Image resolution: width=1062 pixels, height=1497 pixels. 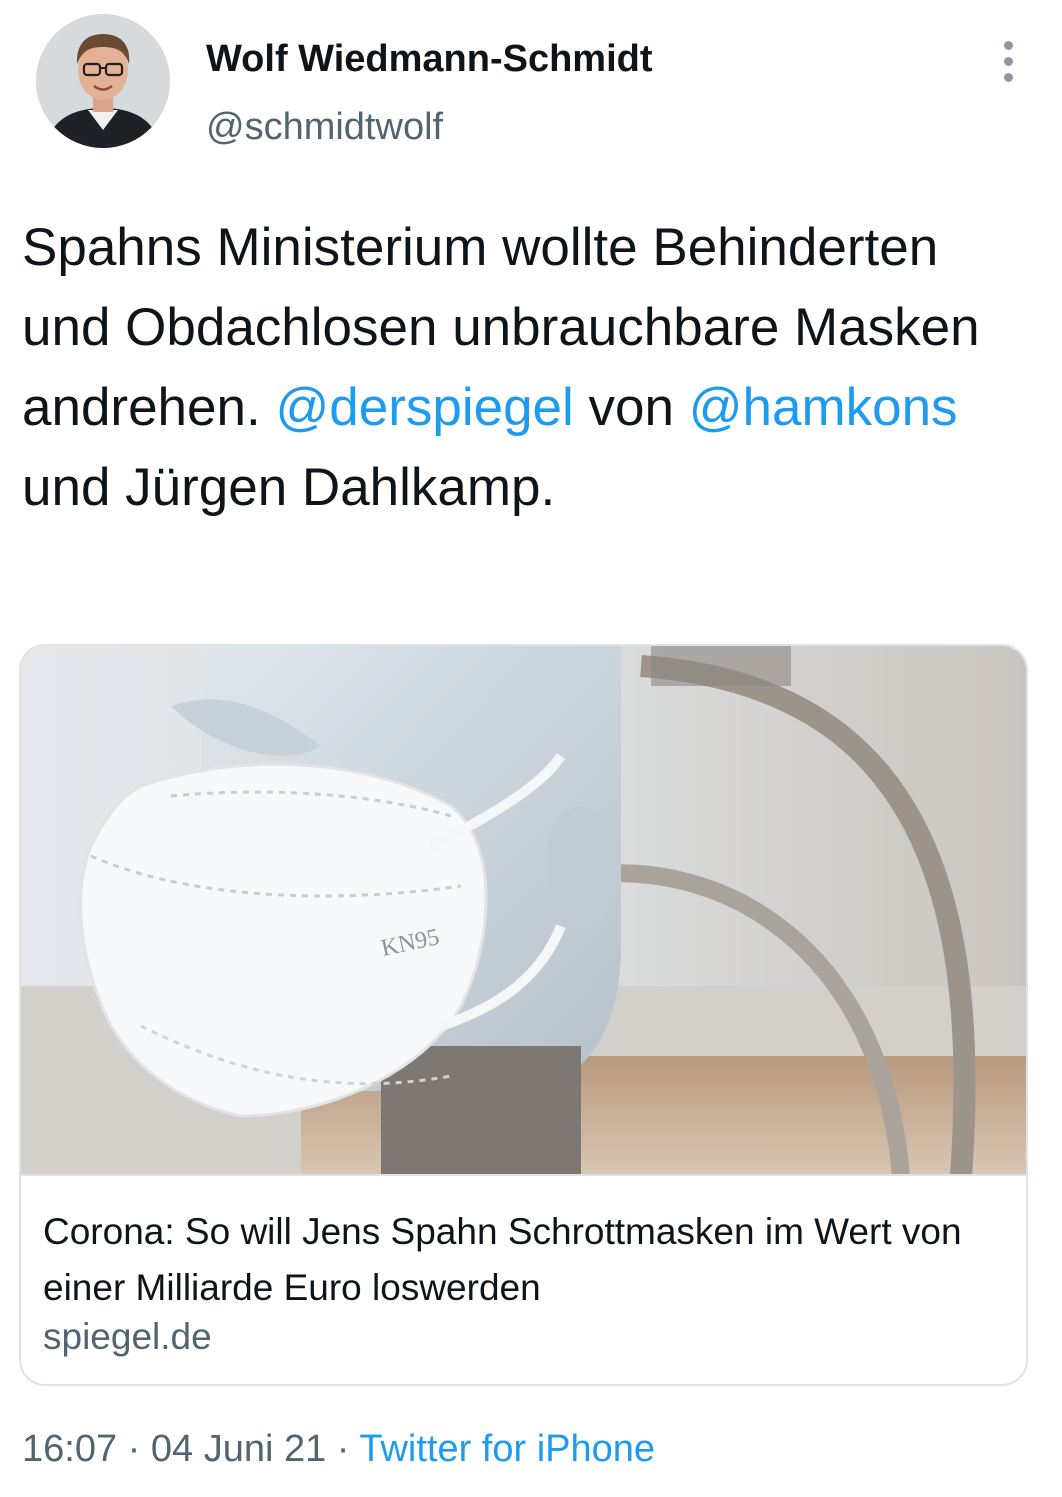 I want to click on more-vertical-icon, so click(x=1008, y=61).